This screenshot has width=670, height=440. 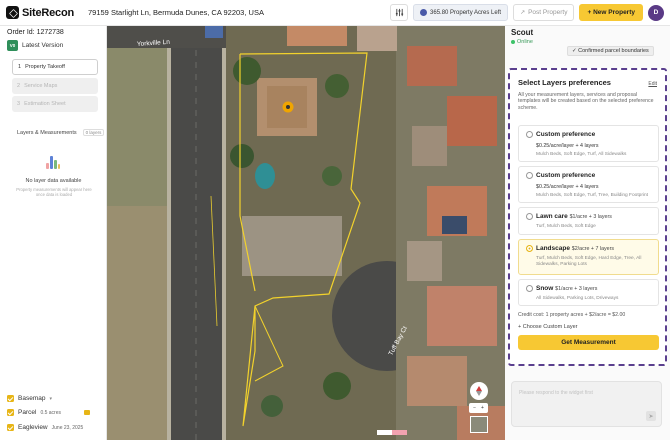 What do you see at coordinates (548, 12) in the screenshot?
I see `post-property-label: Post Property` at bounding box center [548, 12].